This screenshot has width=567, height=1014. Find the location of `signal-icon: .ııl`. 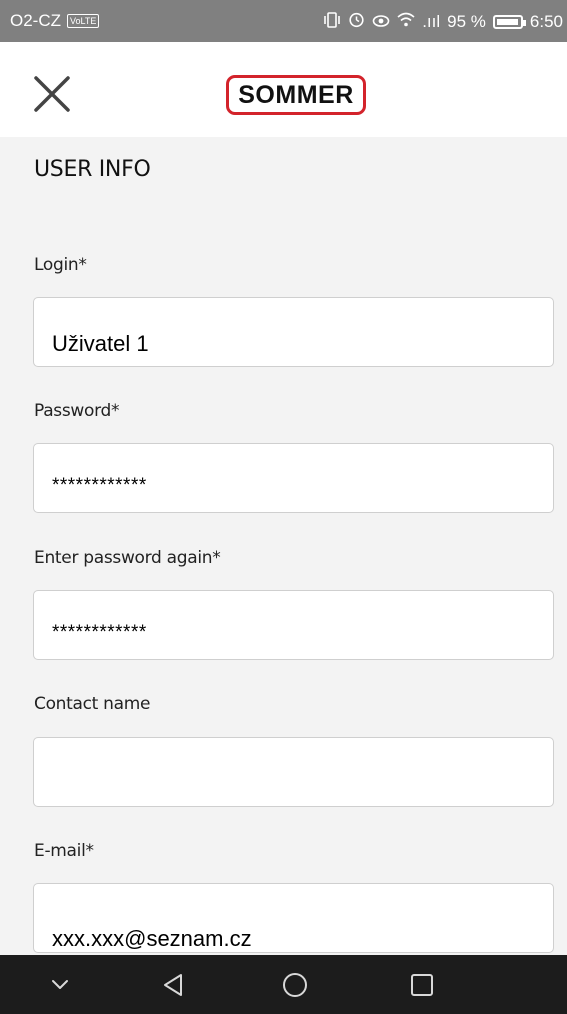

signal-icon: .ııl is located at coordinates (431, 21).